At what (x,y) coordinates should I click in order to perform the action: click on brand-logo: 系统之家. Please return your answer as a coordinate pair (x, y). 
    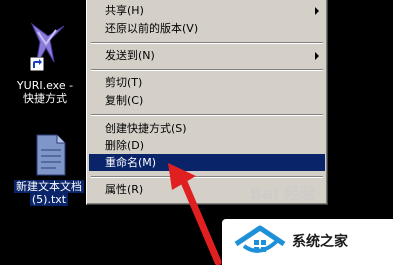
    Looking at the image, I should click on (307, 242).